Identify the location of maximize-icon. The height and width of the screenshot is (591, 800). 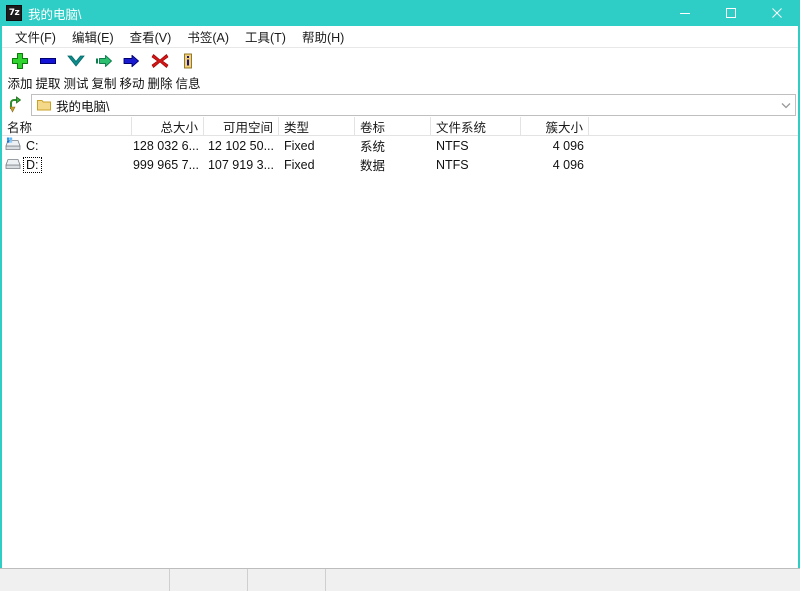
(731, 13).